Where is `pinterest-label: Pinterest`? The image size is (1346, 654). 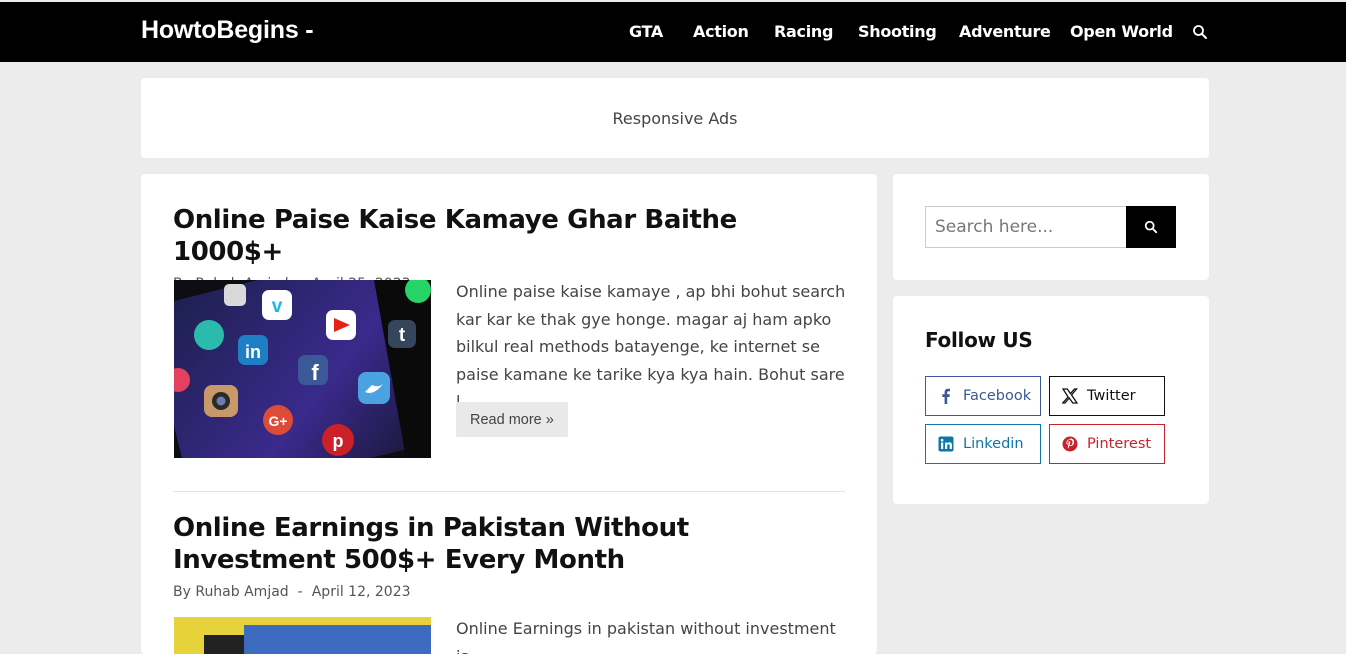 pinterest-label: Pinterest is located at coordinates (1119, 444).